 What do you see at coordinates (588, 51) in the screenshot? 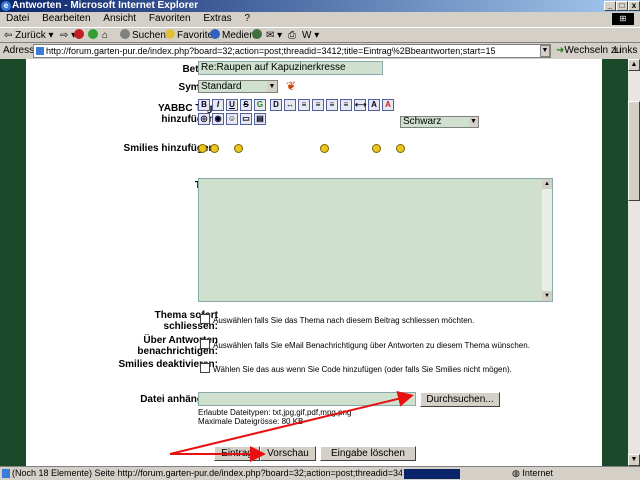
I see `go-button: ➜Wechseln zu` at bounding box center [588, 51].